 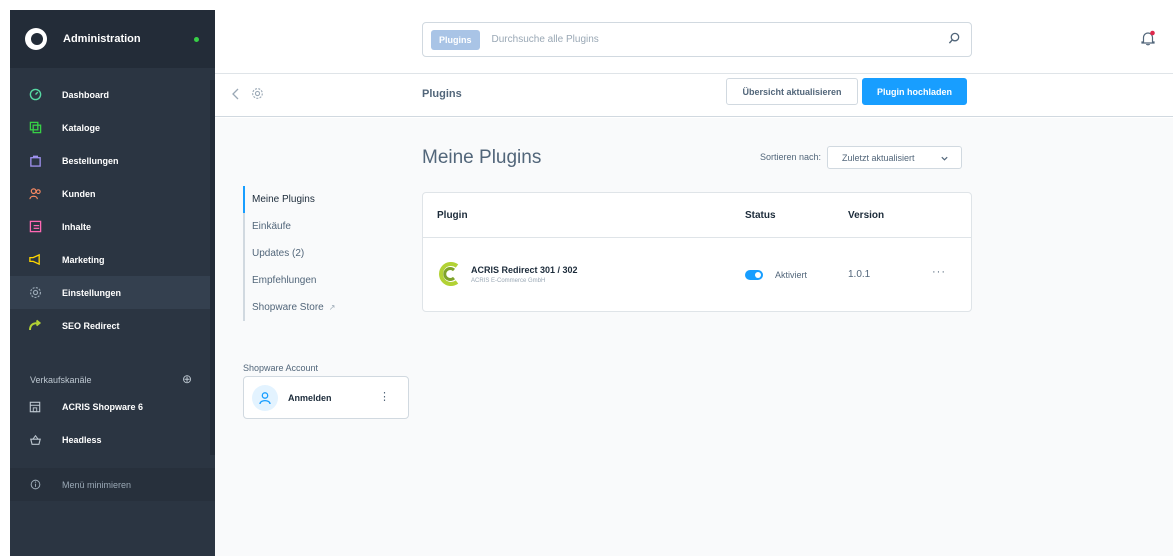 I want to click on sidebar-item-label: SEO Redirect, so click(x=91, y=325).